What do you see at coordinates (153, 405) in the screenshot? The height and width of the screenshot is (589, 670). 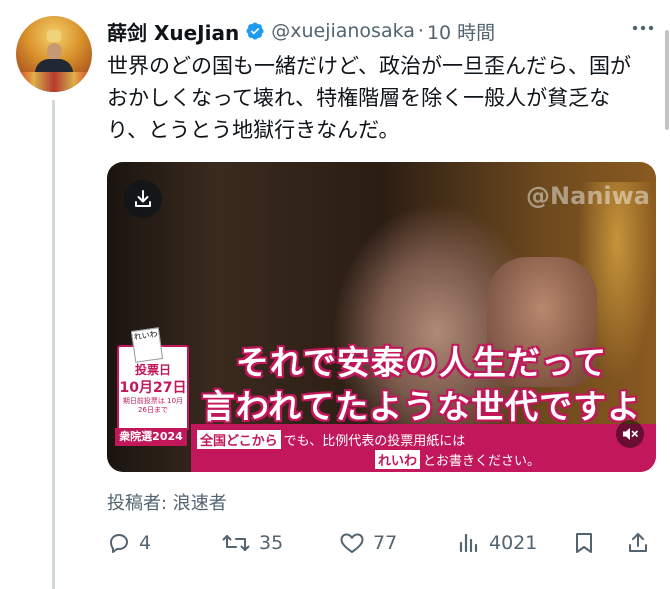 I see `ballot-note: 期日前投票は 10月26日まで` at bounding box center [153, 405].